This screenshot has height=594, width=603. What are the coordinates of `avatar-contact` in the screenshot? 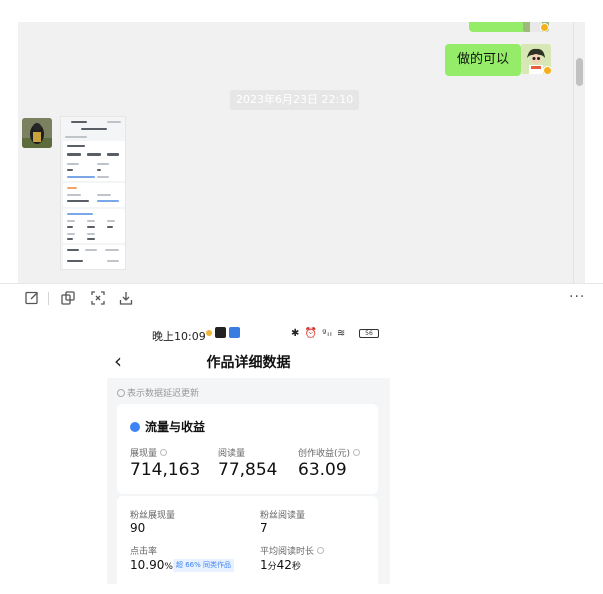 It's located at (37, 133).